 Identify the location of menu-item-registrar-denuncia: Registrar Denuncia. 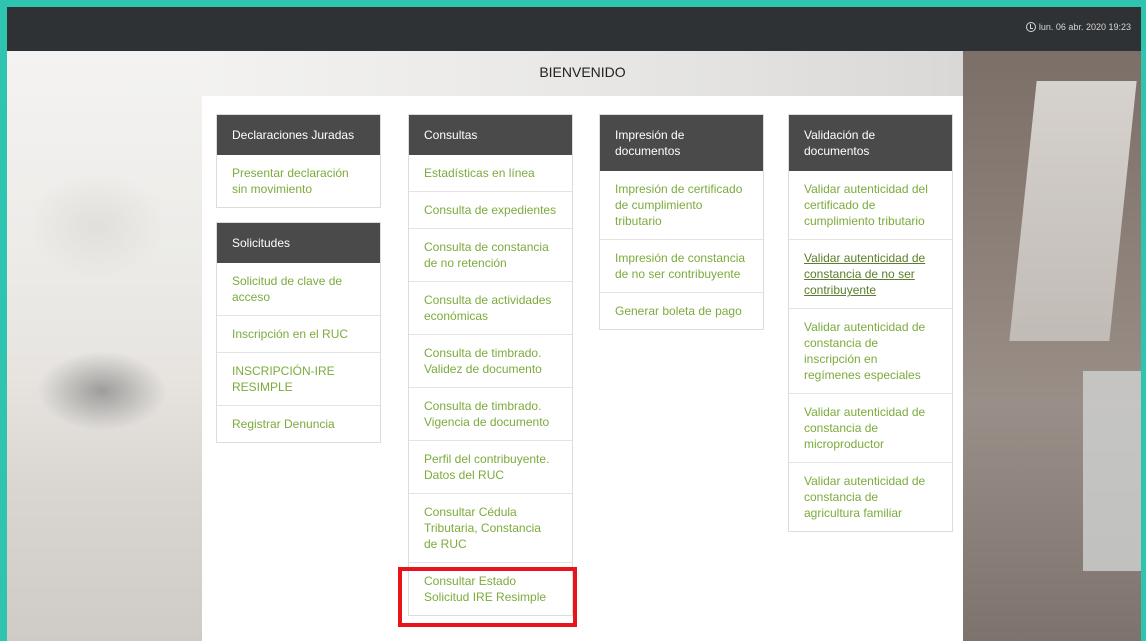
(298, 424).